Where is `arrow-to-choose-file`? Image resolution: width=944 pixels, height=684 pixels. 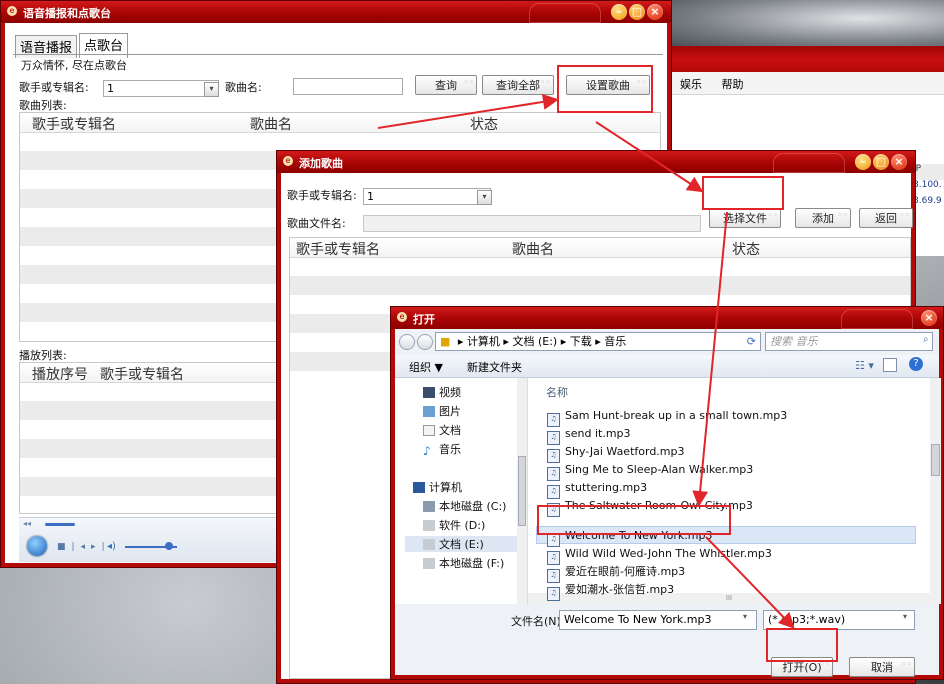 arrow-to-choose-file is located at coordinates (649, 157).